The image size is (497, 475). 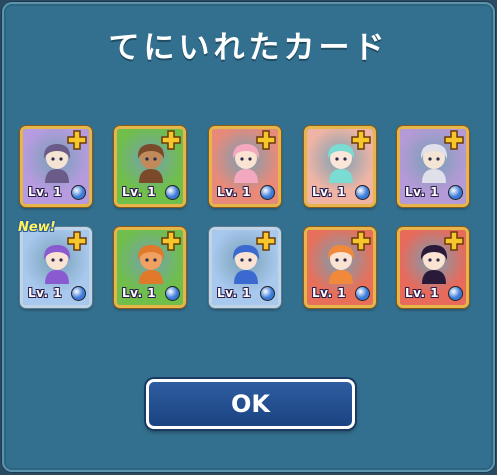 I want to click on card-9: Lv. 1, so click(x=340, y=267).